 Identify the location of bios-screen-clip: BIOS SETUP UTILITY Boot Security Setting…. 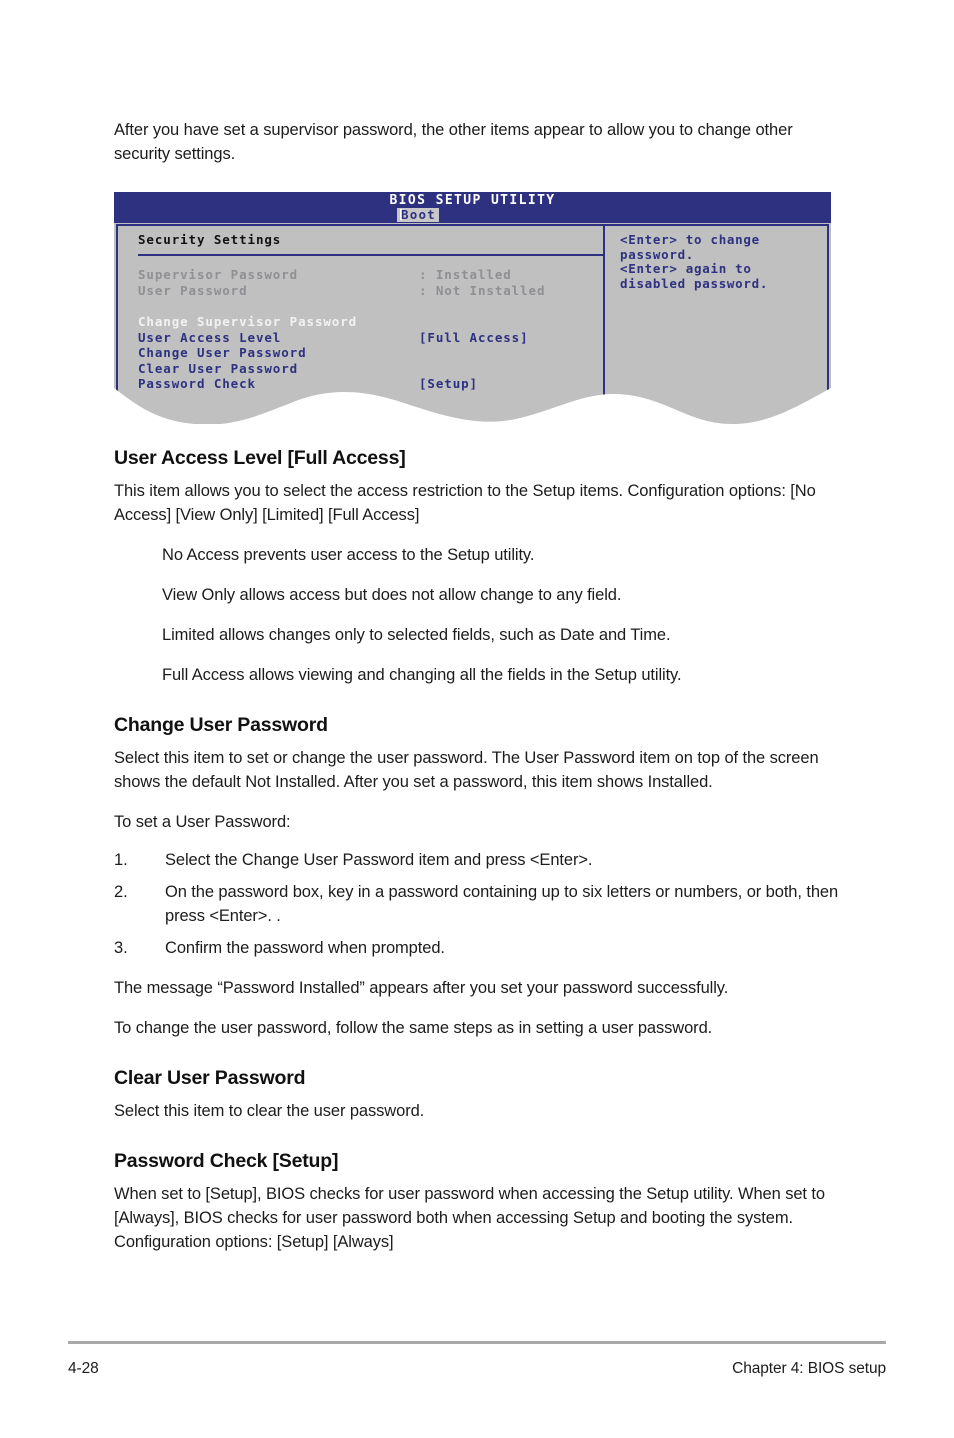
(472, 308).